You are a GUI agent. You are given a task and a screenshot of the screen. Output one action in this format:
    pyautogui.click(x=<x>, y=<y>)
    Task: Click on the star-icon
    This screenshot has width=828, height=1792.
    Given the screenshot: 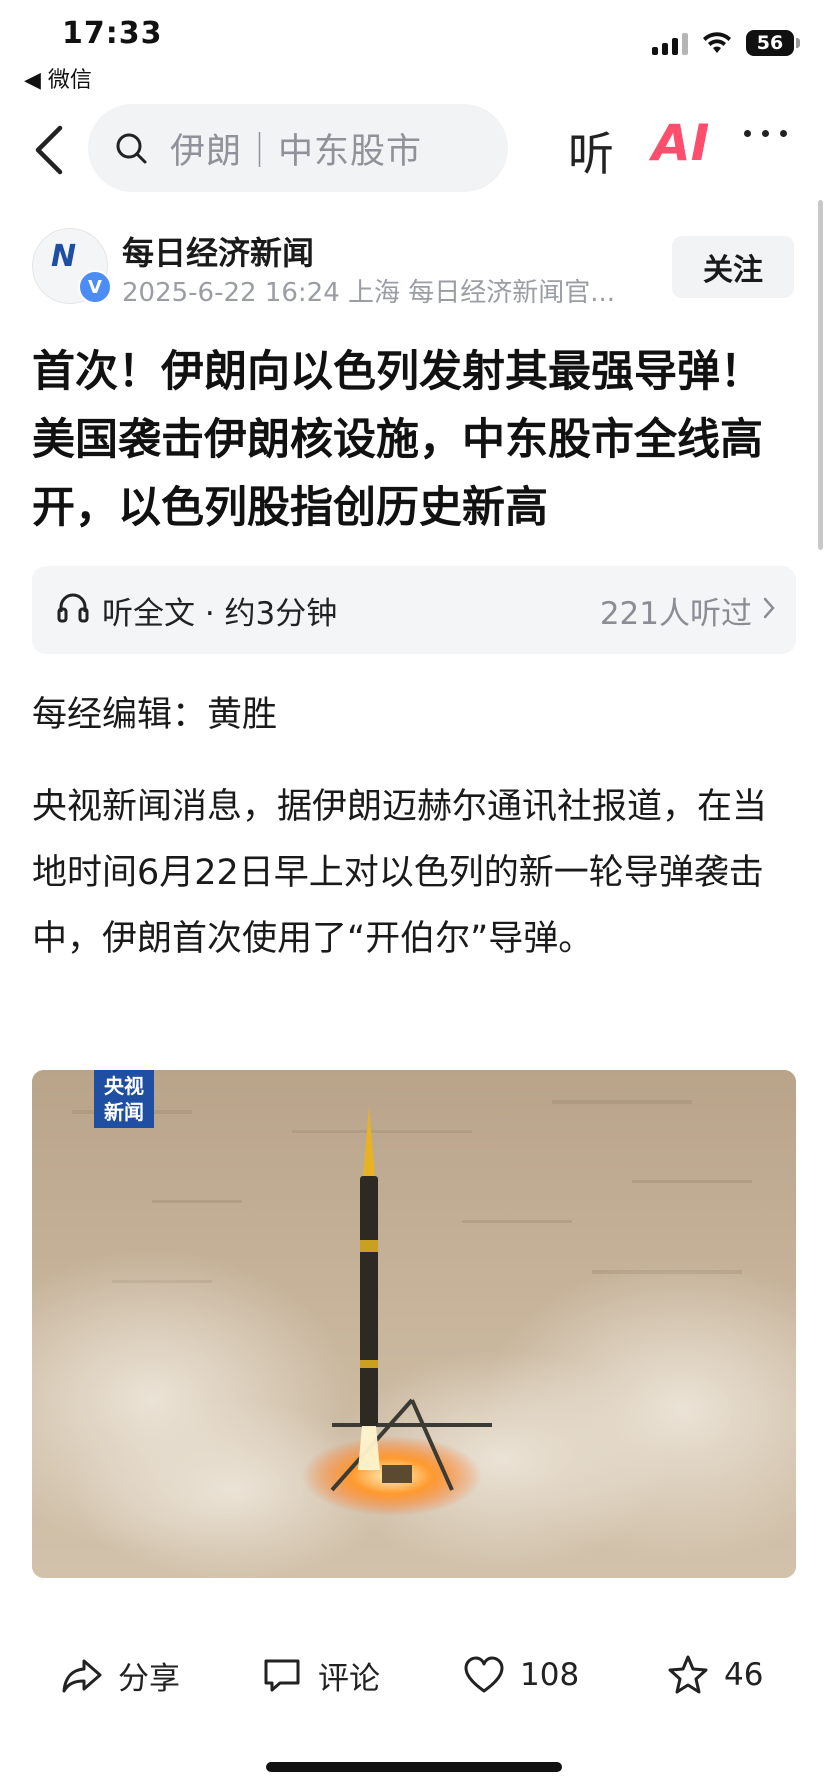 What is the action you would take?
    pyautogui.click(x=688, y=1674)
    